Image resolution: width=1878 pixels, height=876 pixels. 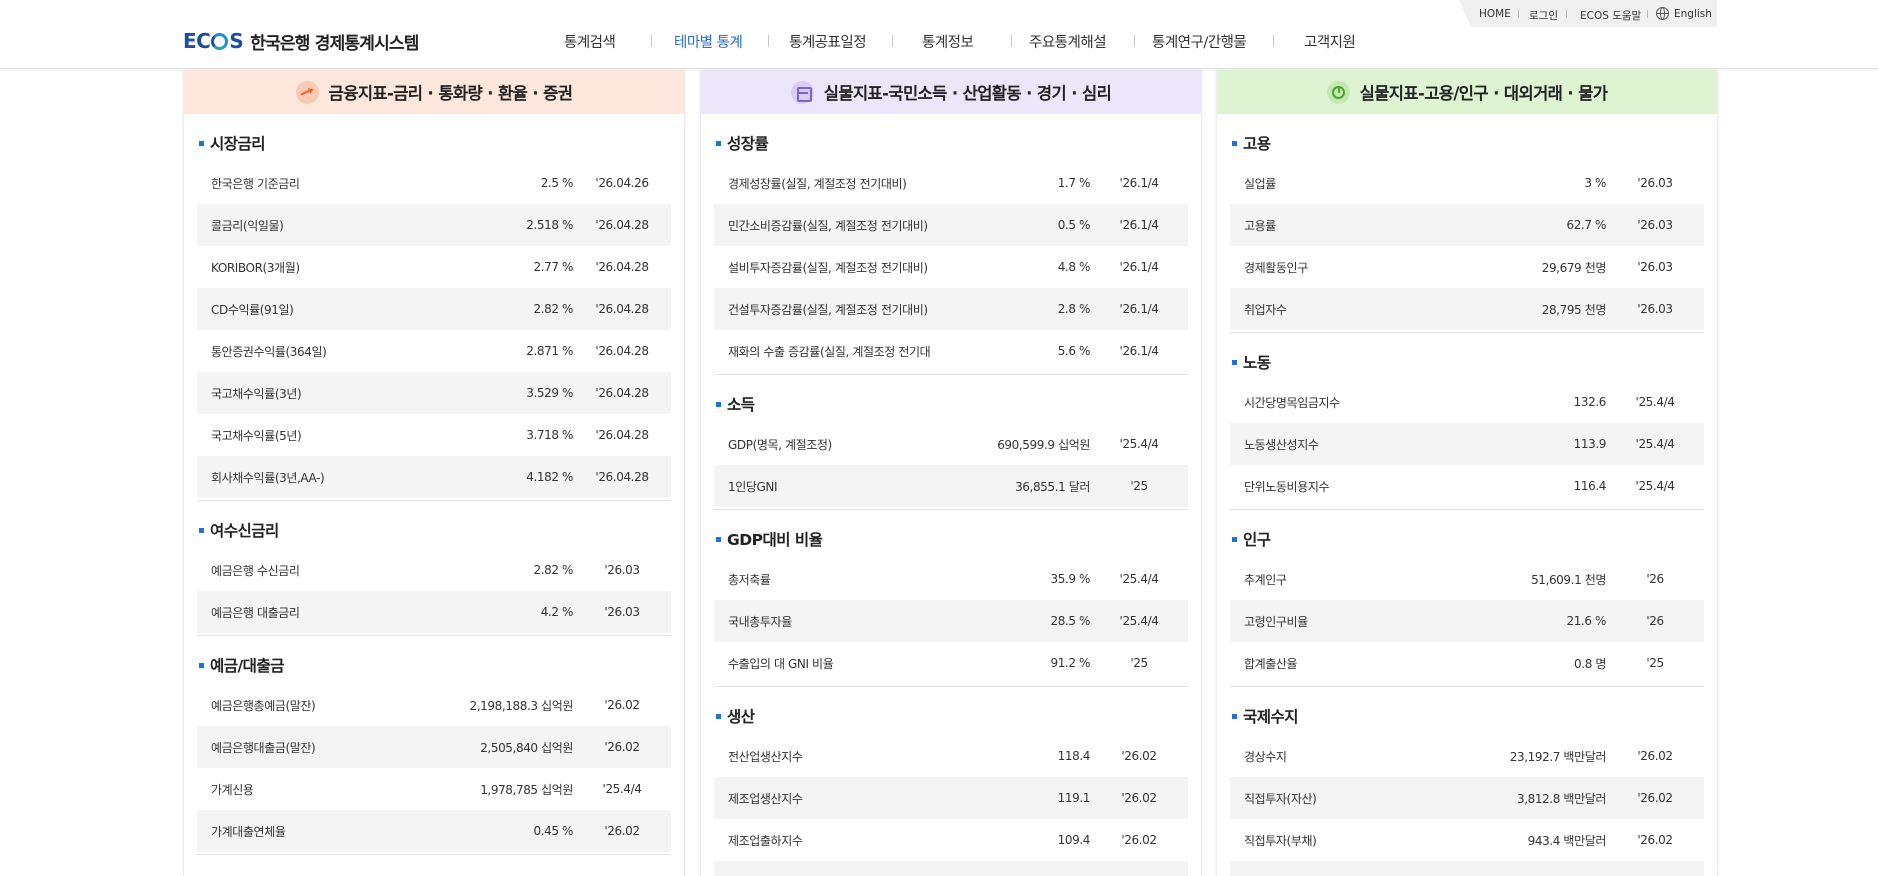 I want to click on indicator-row: 가계대출연체율 0.45 % '26.02, so click(x=434, y=831).